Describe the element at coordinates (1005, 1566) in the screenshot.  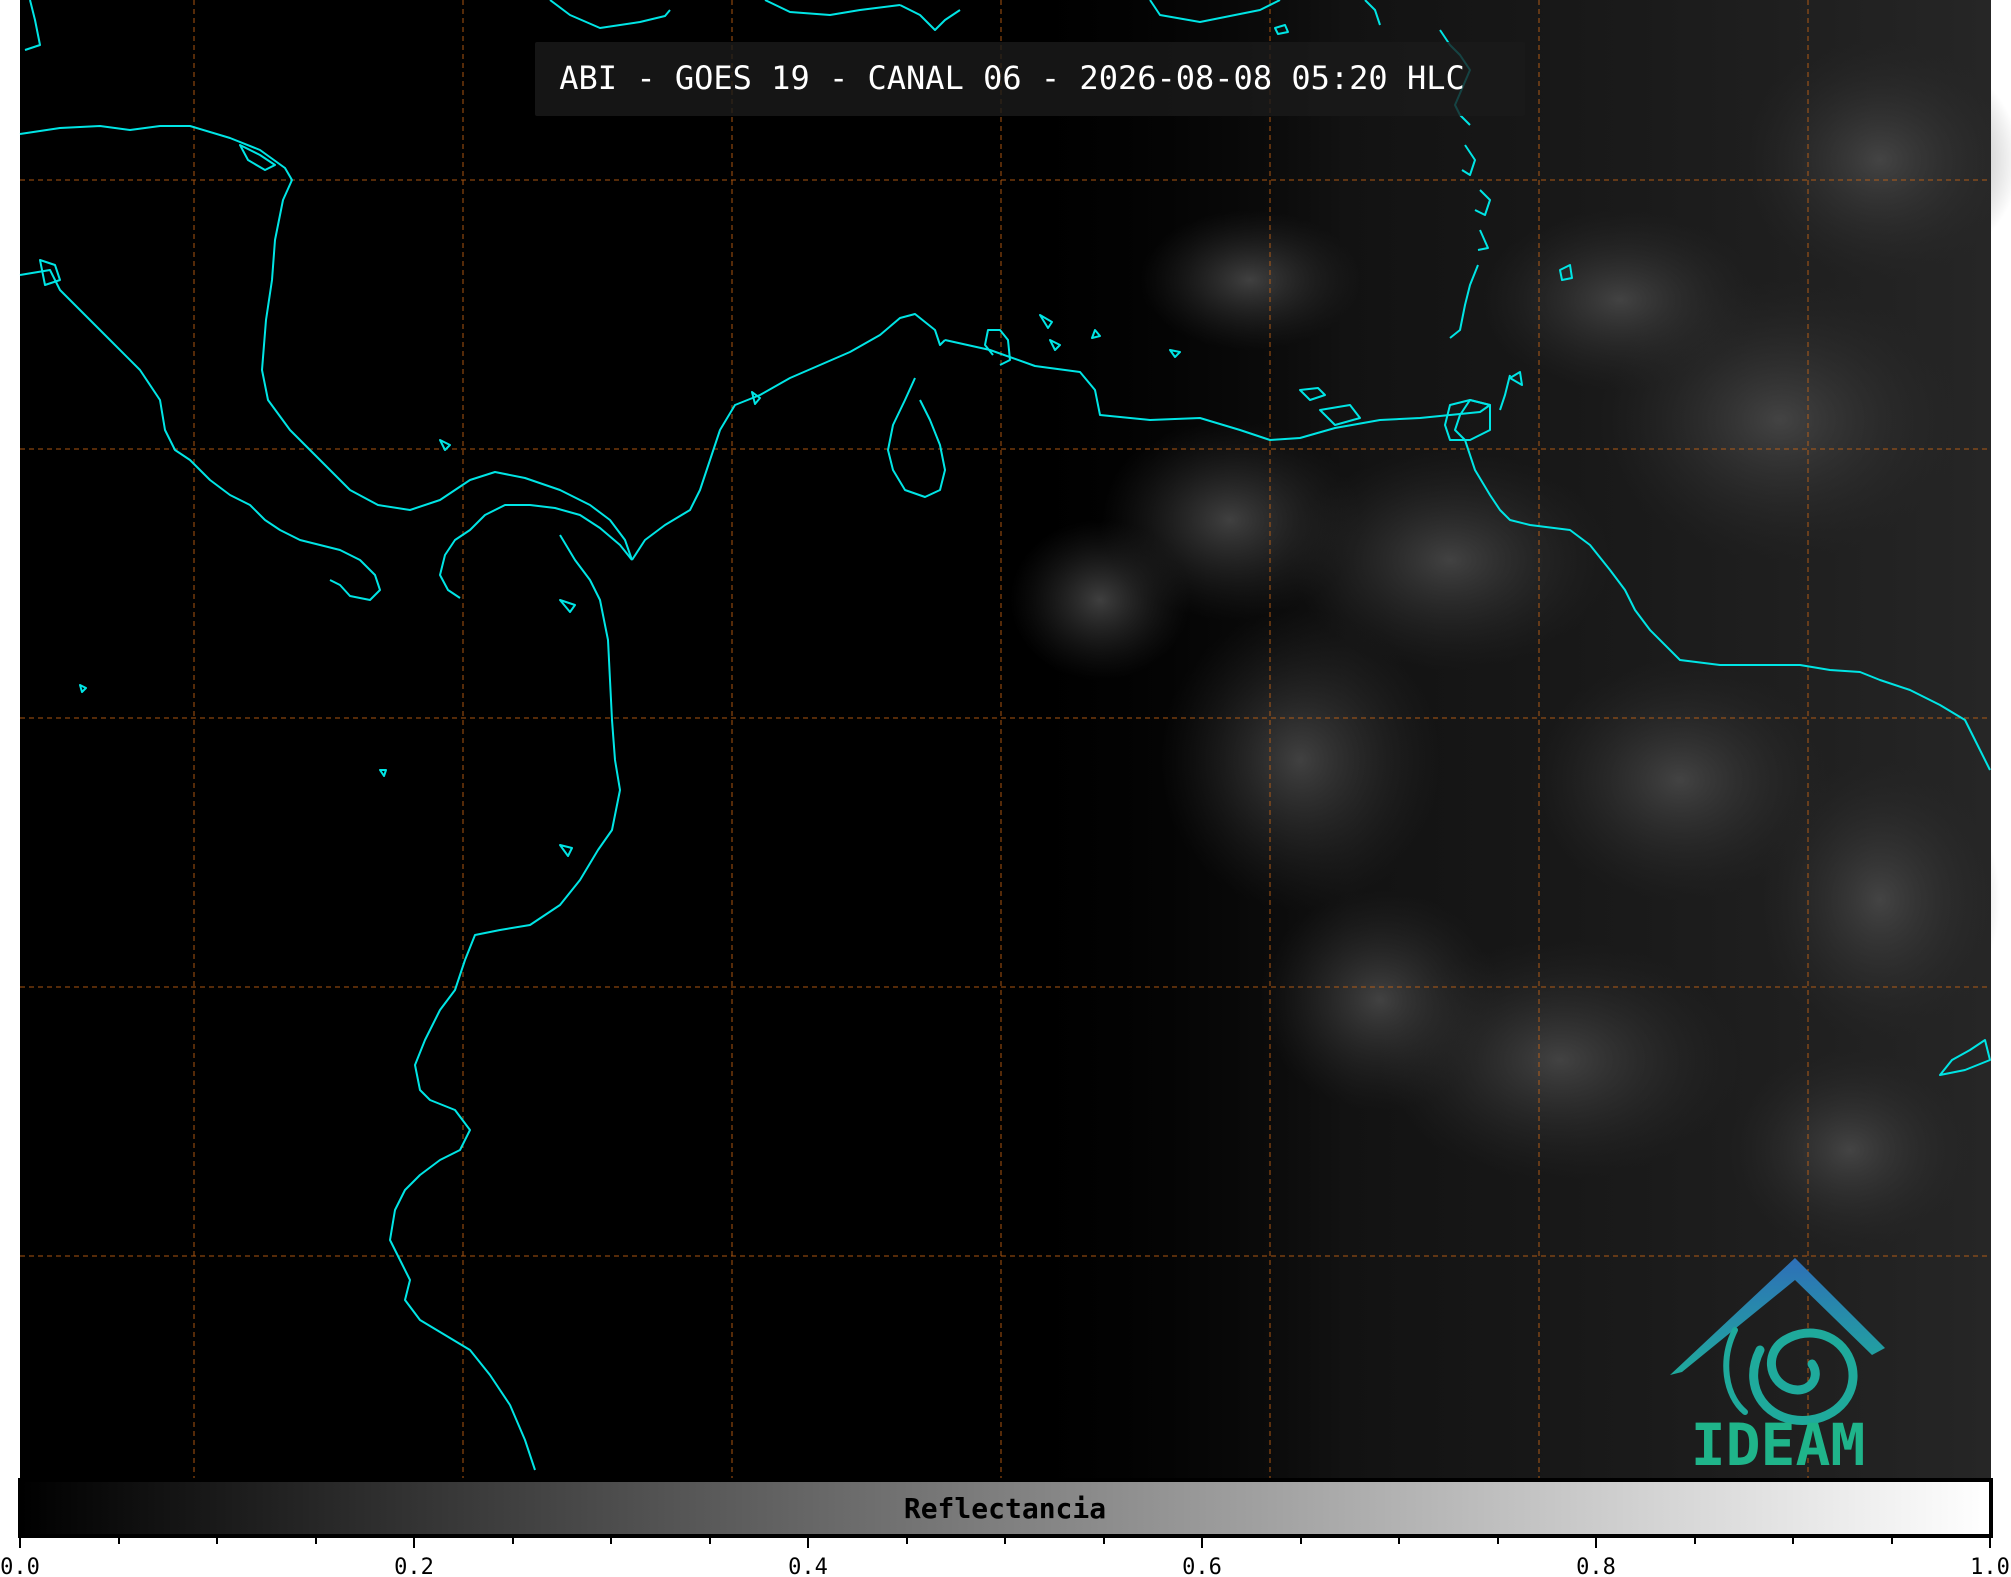
I see `colorbar-tick-labels: 0.0 0.2 0.4 0.6 0.8 1.0` at that location.